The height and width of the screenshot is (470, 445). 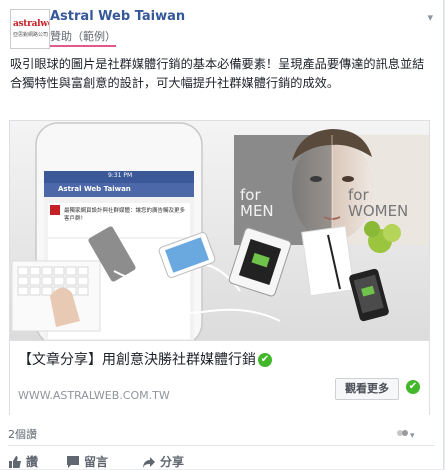 I want to click on share-label: 分享, so click(x=172, y=462).